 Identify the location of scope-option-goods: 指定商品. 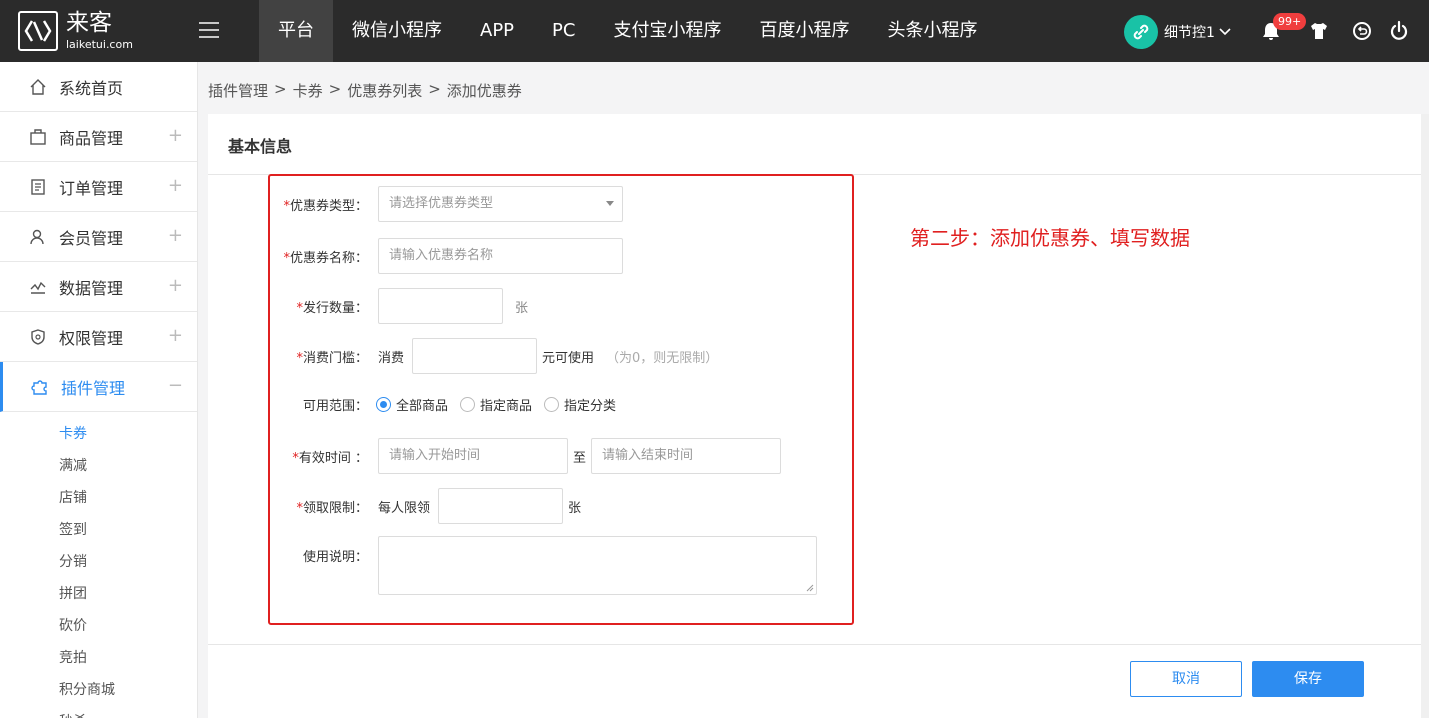
(496, 404).